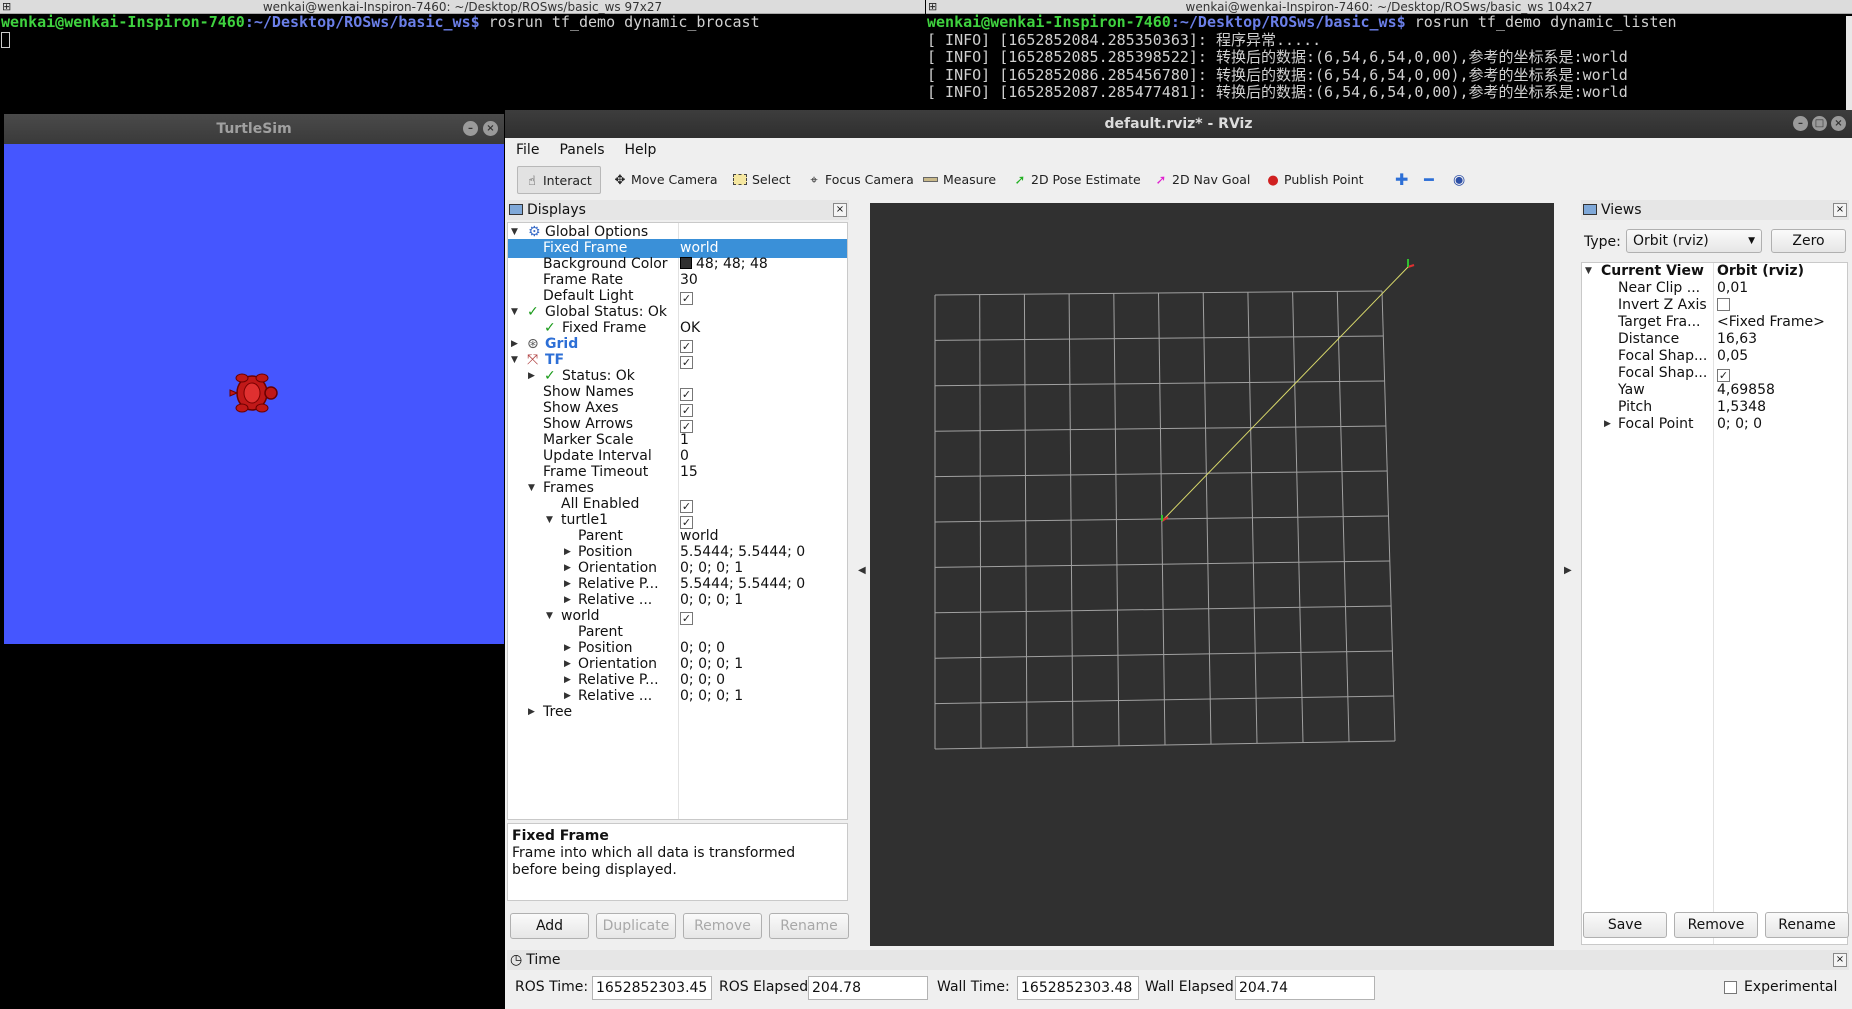  Describe the element at coordinates (1398, 180) in the screenshot. I see `add-tool-button: ✚` at that location.